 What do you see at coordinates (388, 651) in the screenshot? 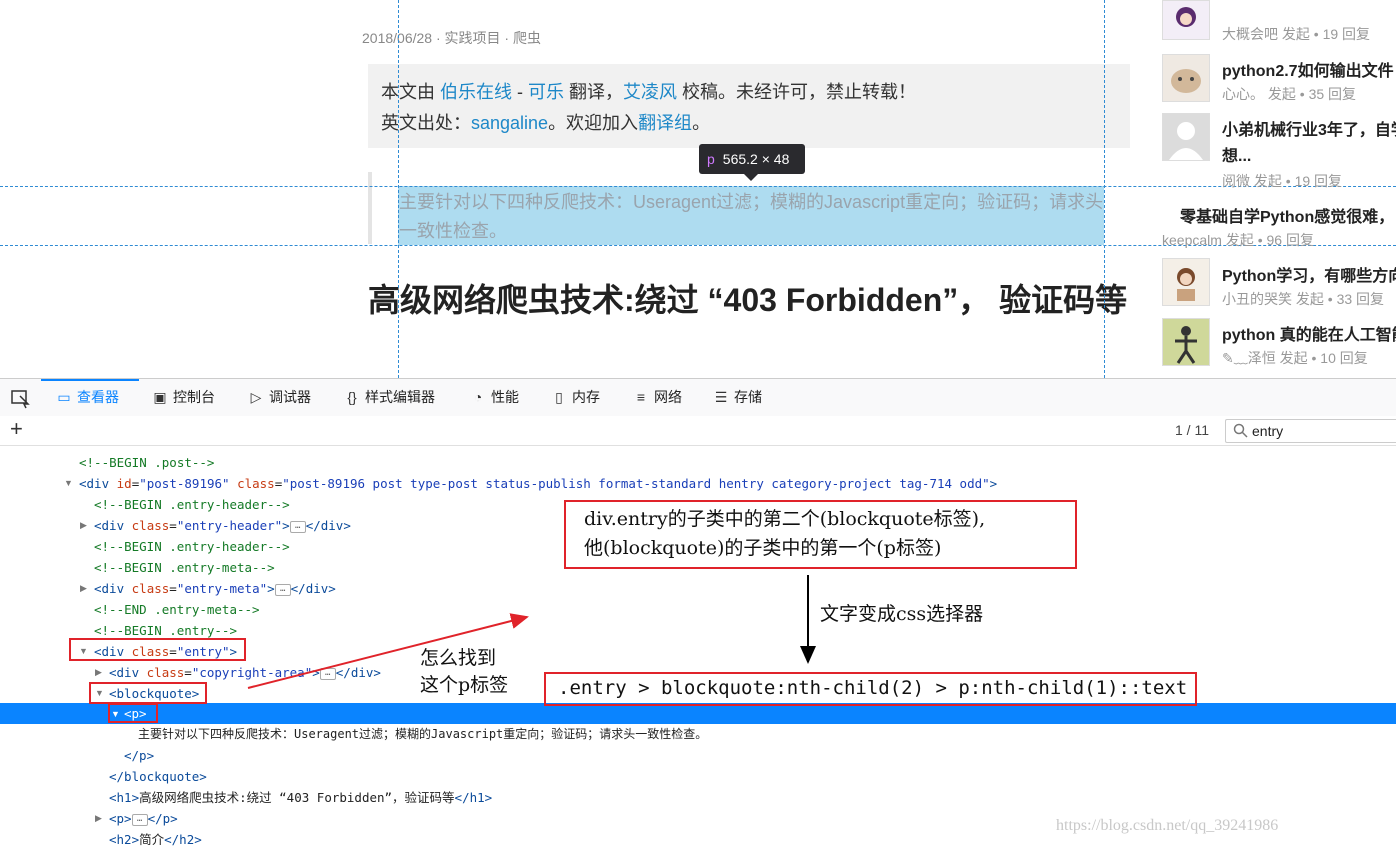
I see `red-arrow` at bounding box center [388, 651].